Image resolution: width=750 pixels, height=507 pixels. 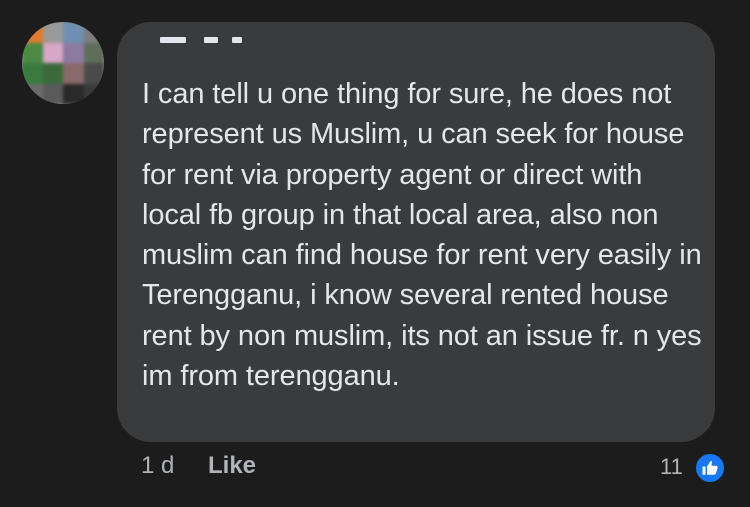 I want to click on thumbs-up-icon, so click(x=710, y=468).